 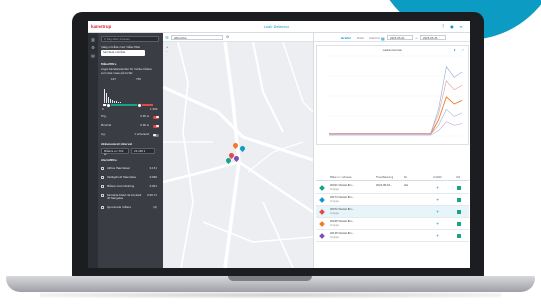 What do you see at coordinates (396, 121) in the screenshot?
I see `series-line` at bounding box center [396, 121].